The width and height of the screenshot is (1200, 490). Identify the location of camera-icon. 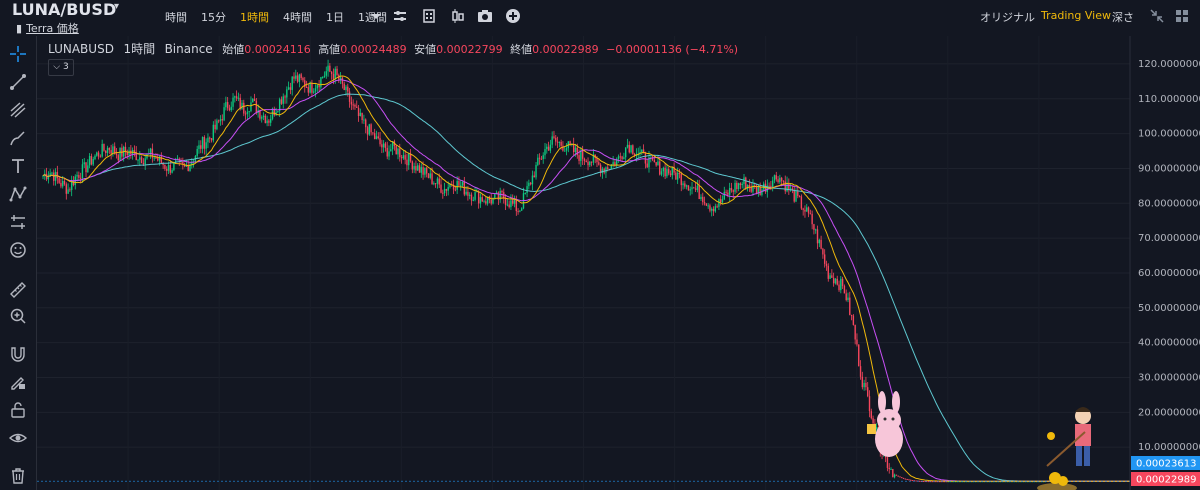
(485, 16).